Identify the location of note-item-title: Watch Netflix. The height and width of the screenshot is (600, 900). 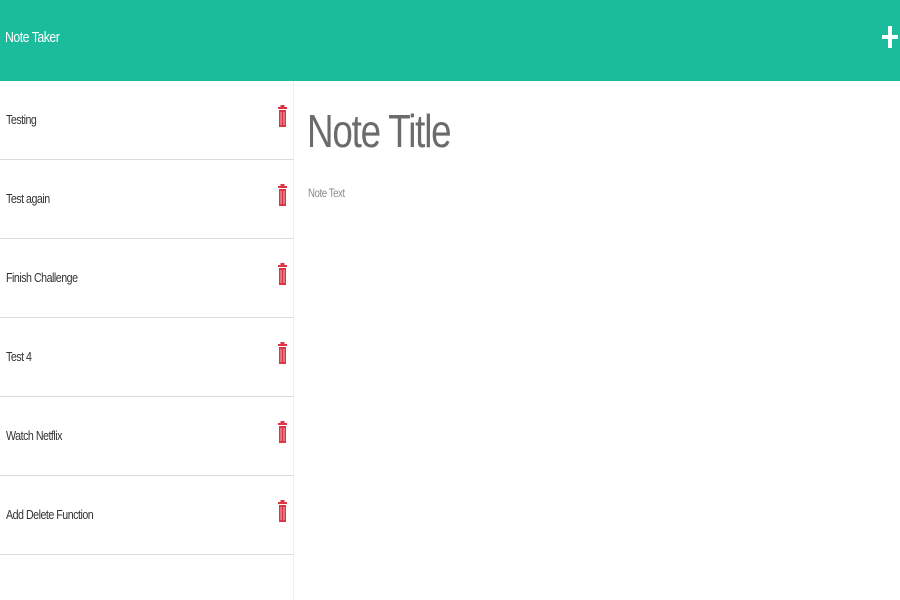
(34, 435).